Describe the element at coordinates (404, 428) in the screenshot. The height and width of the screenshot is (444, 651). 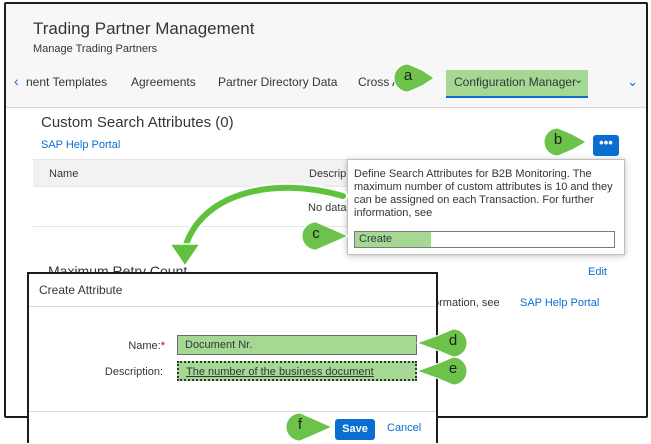
I see `cancel-button: Cancel` at that location.